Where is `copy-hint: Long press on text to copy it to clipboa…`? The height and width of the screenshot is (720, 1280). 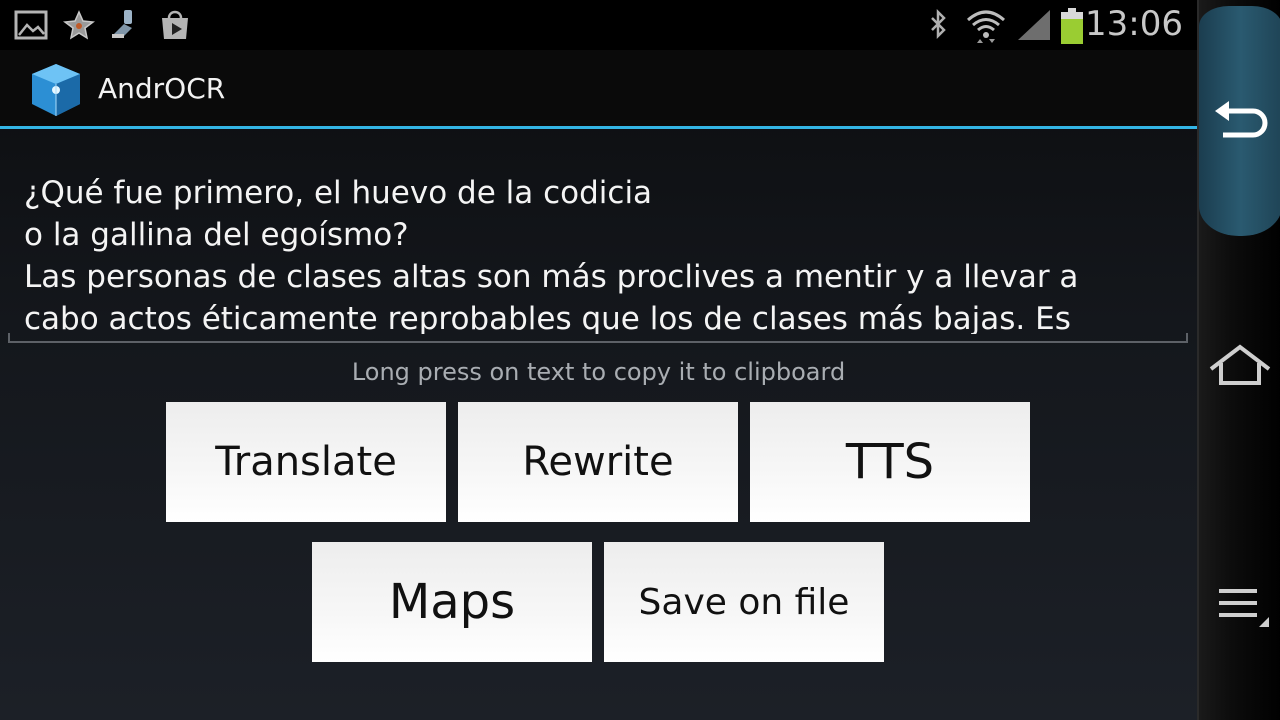 copy-hint: Long press on text to copy it to clipboa… is located at coordinates (598, 372).